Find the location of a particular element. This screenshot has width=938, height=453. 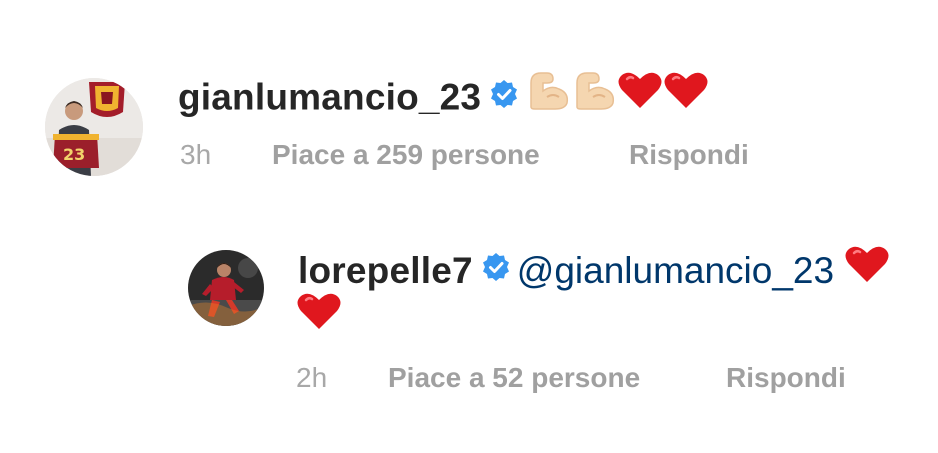

reply-text-continuation is located at coordinates (319, 320).